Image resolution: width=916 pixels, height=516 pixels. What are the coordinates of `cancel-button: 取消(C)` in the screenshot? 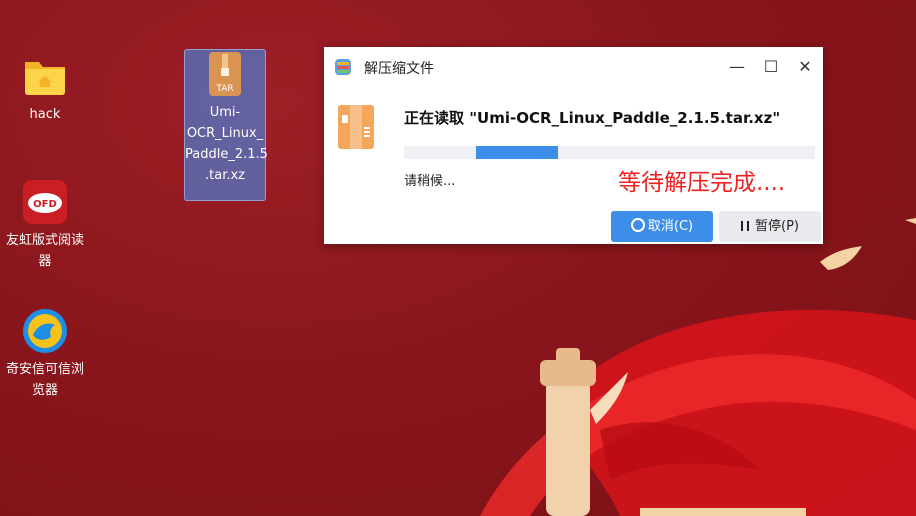 It's located at (662, 226).